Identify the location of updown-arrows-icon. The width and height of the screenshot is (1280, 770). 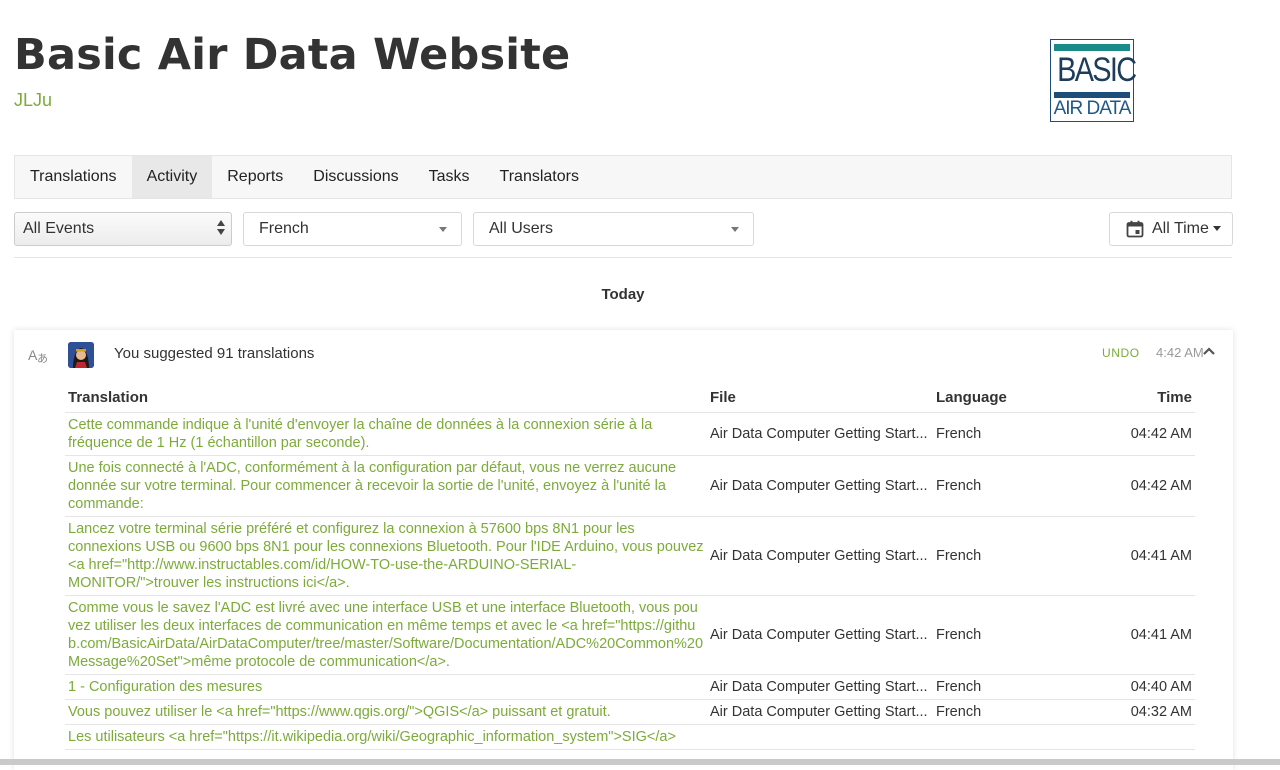
(221, 229).